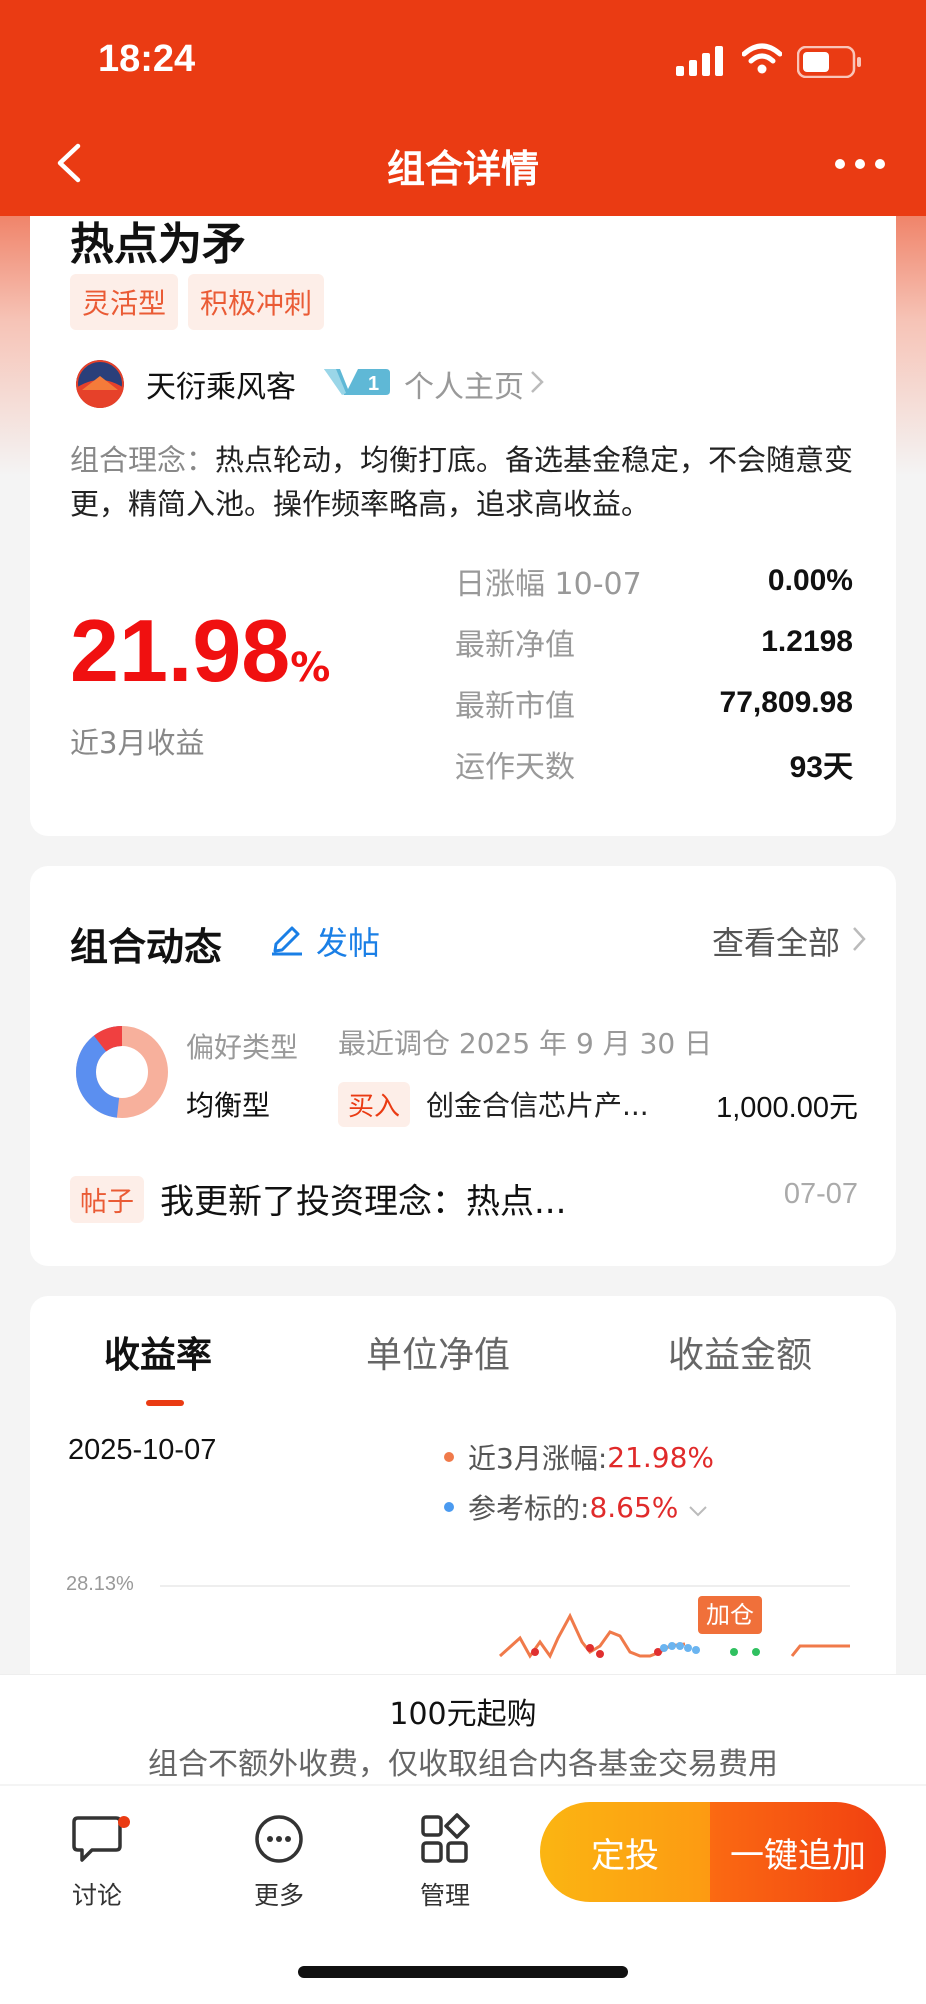 This screenshot has height=2004, width=926. What do you see at coordinates (515, 767) in the screenshot?
I see `stat-label: 运作天数` at bounding box center [515, 767].